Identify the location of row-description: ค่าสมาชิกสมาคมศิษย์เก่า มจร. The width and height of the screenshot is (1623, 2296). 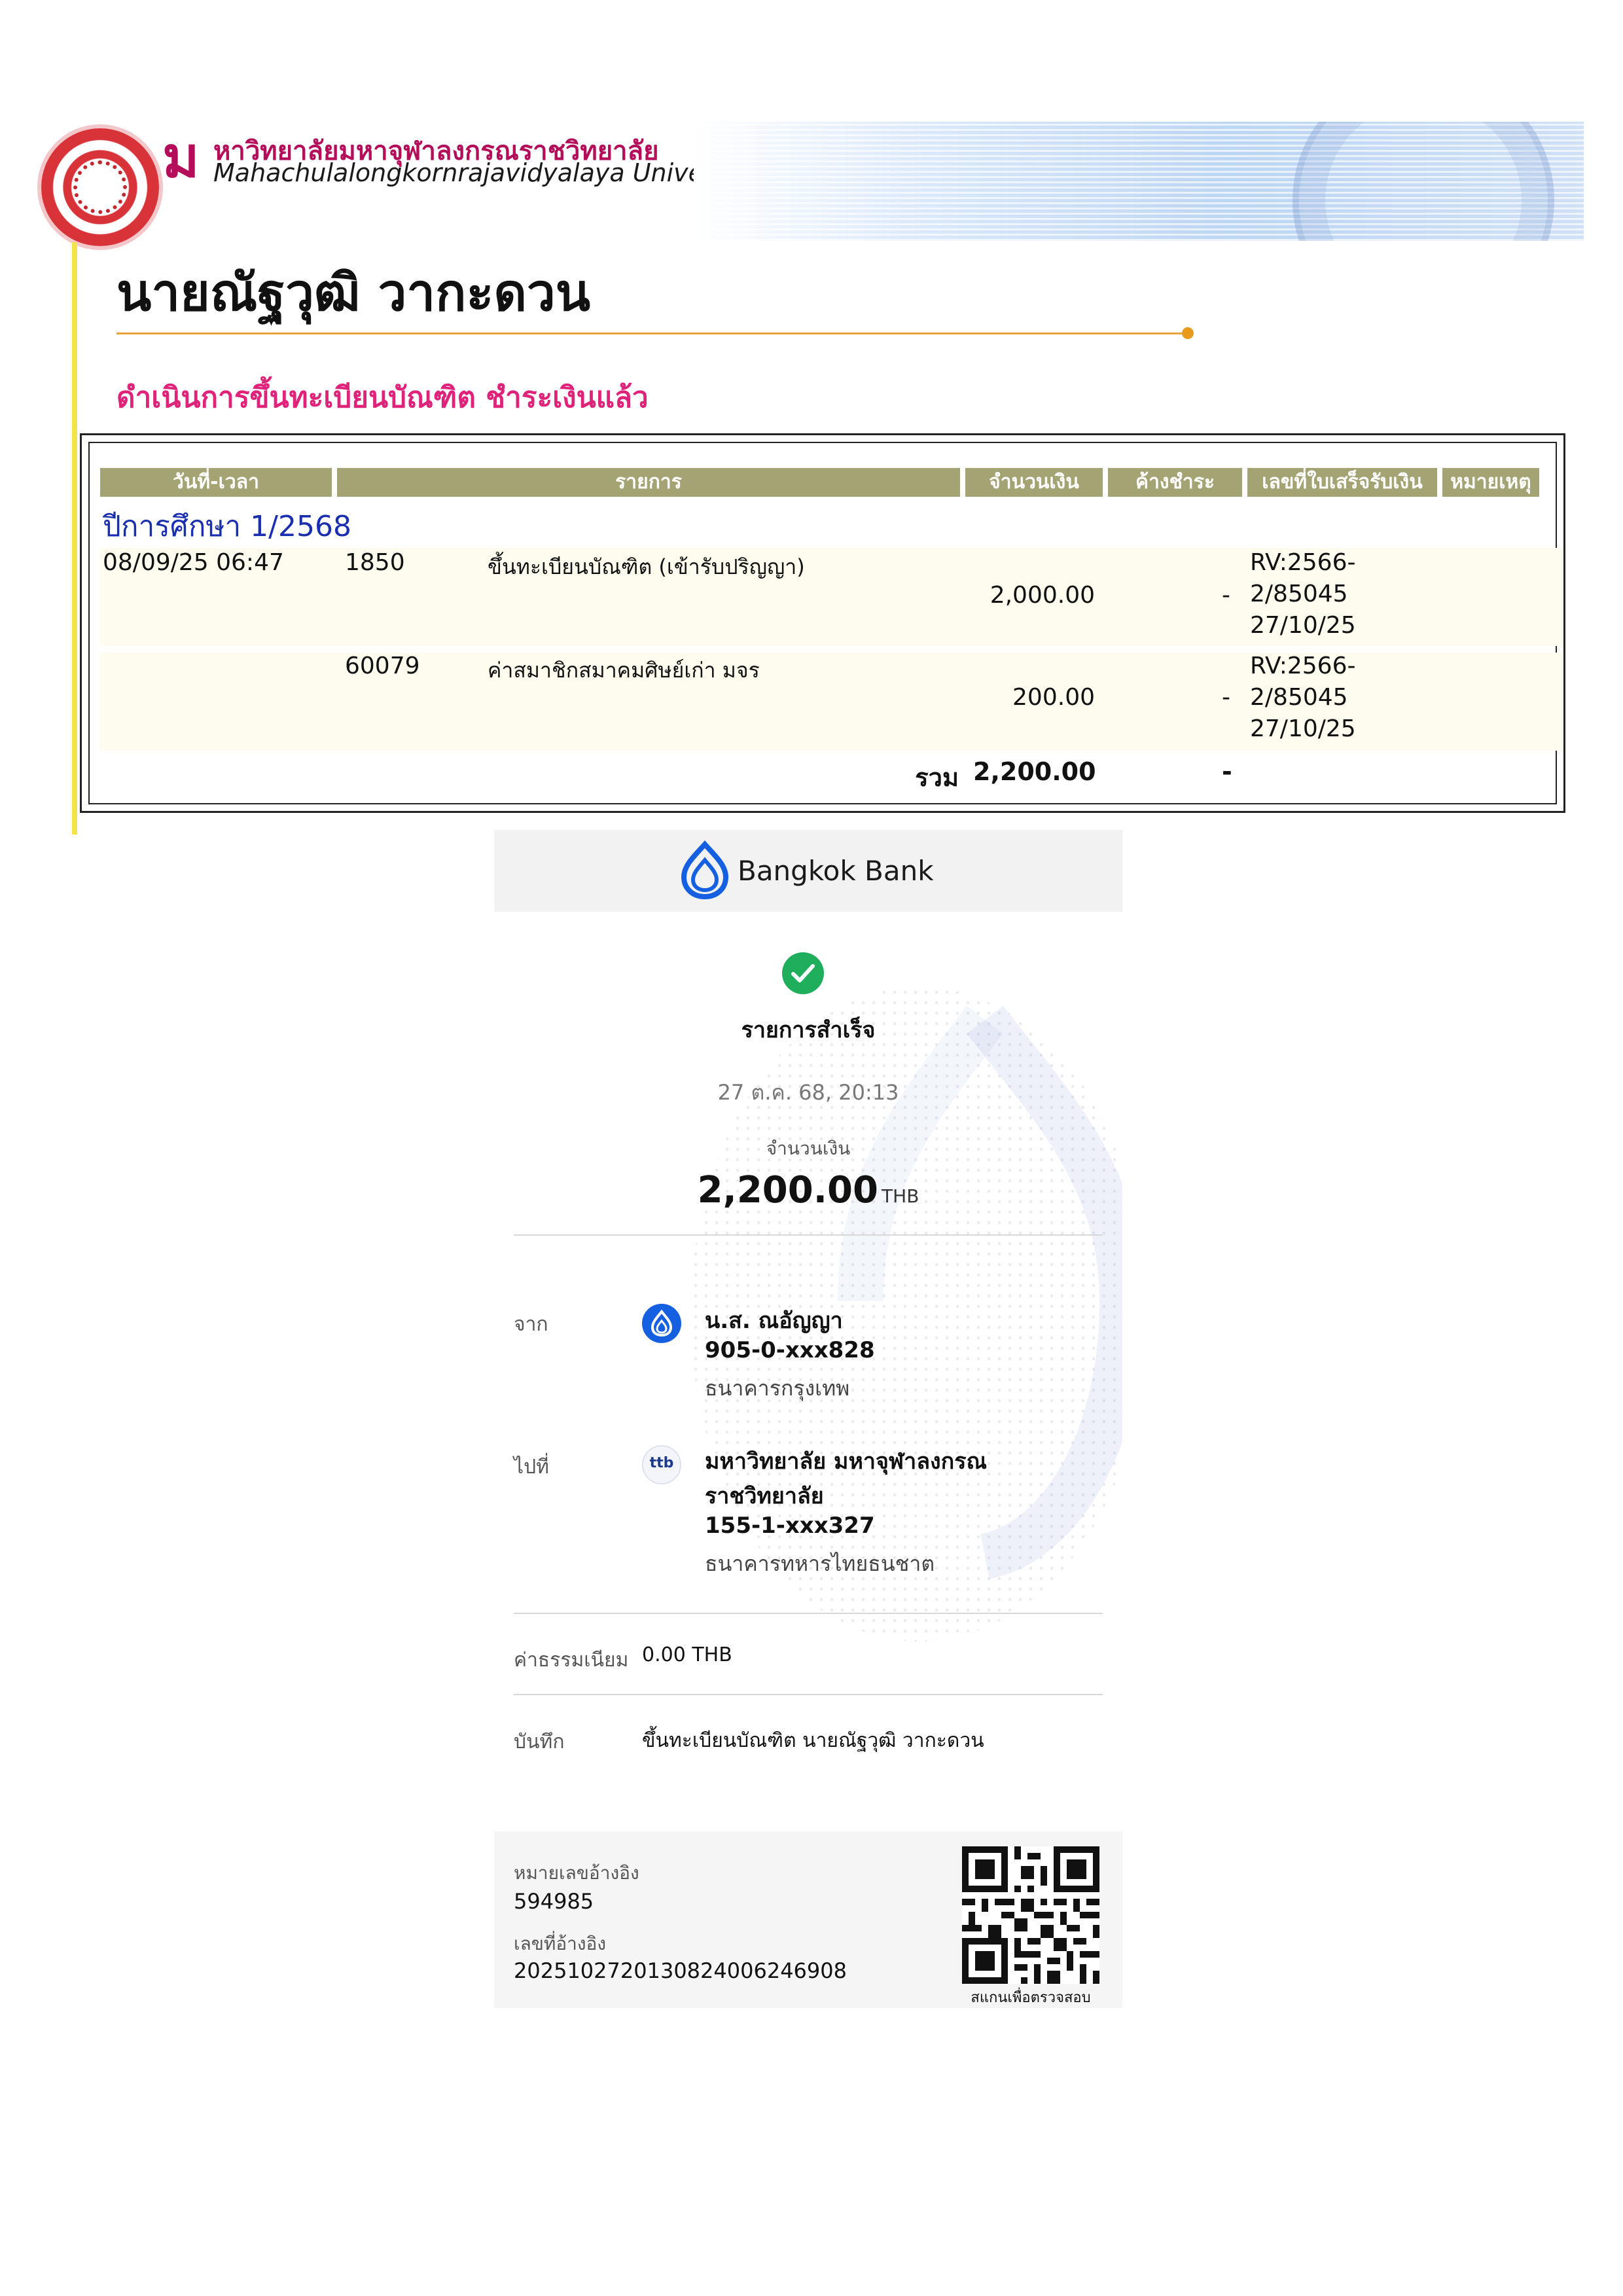
(624, 670).